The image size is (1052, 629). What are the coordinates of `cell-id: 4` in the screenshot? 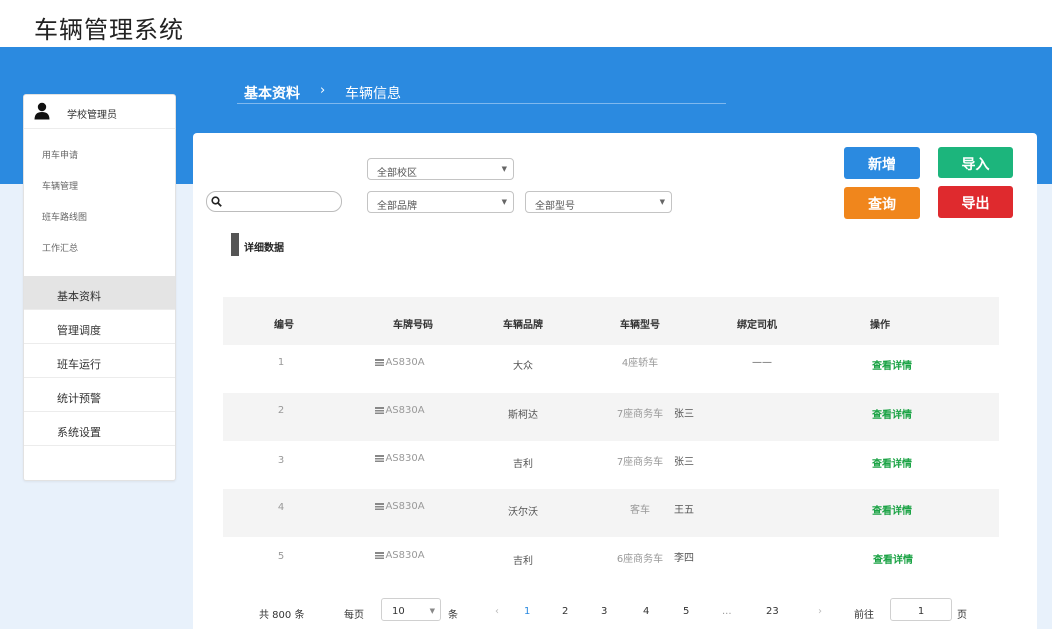 It's located at (281, 507).